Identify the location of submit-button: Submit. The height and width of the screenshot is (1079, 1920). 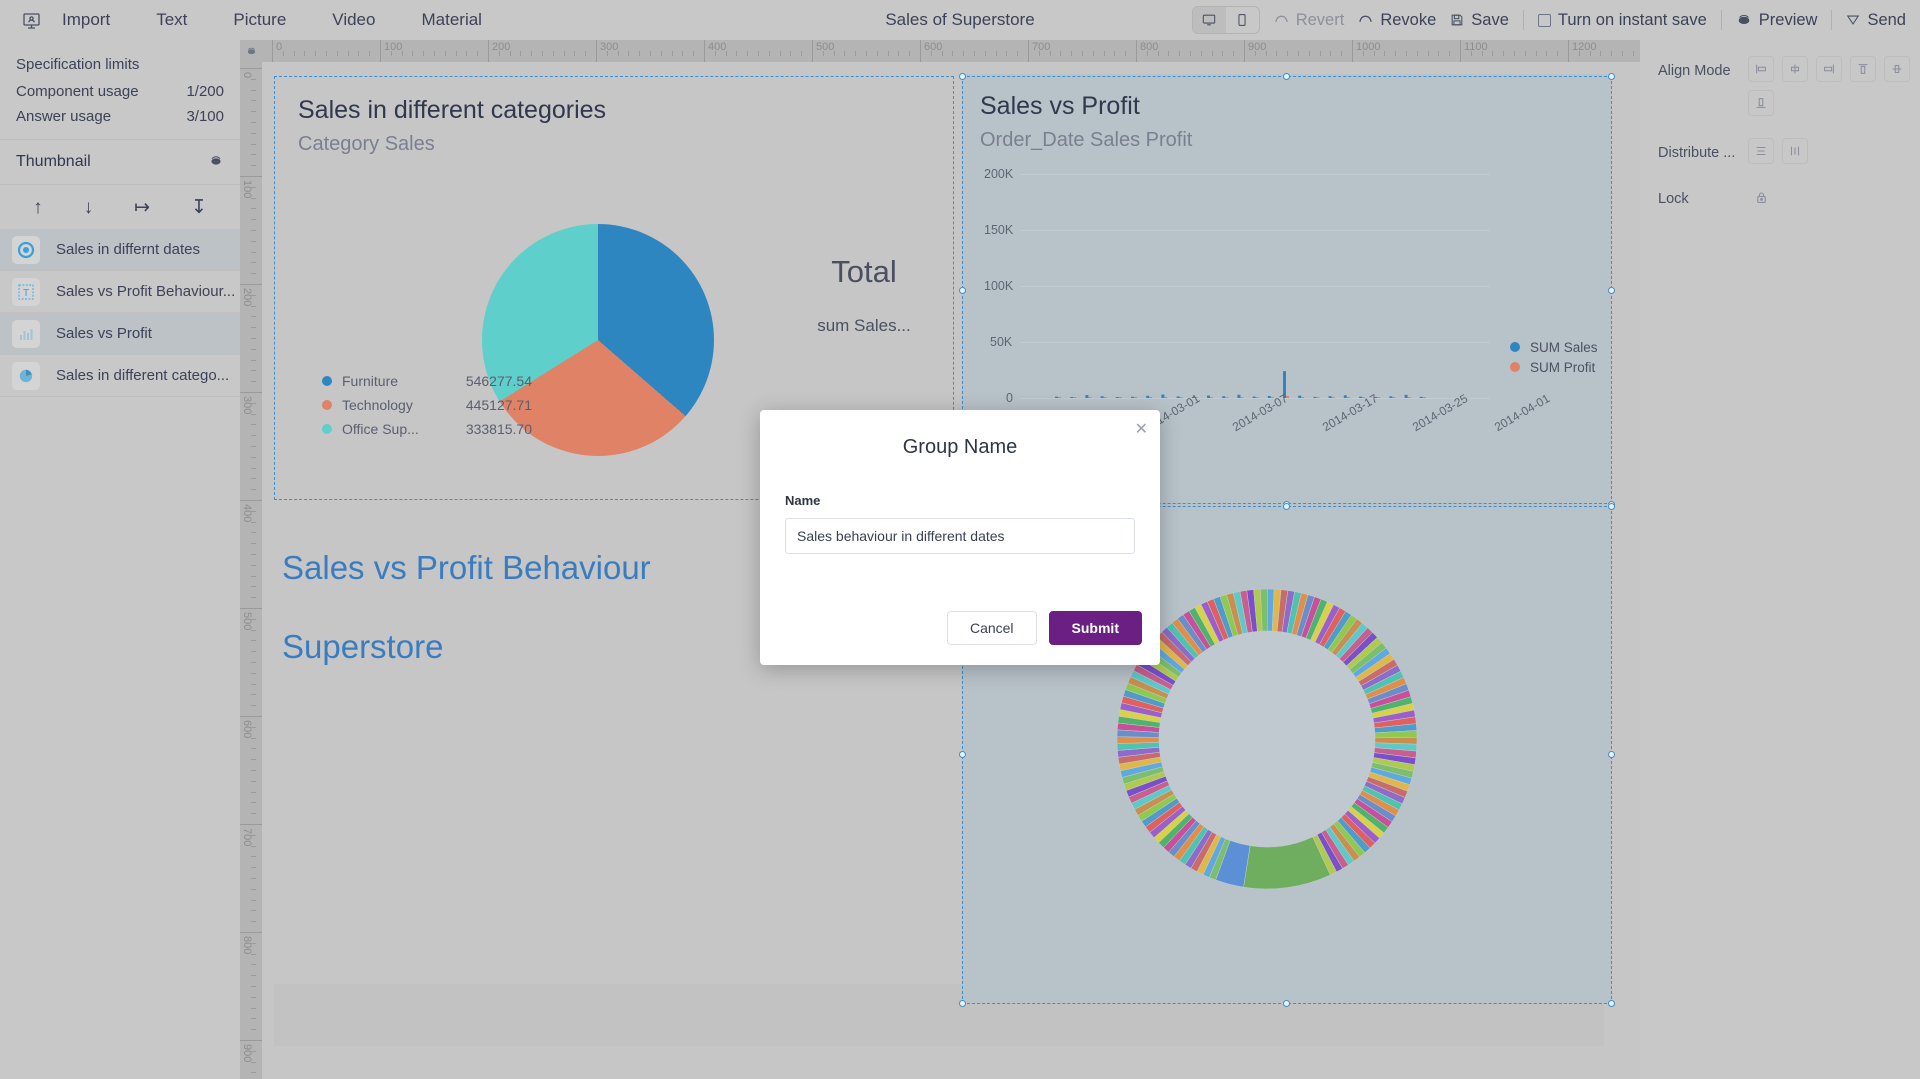
(1095, 628).